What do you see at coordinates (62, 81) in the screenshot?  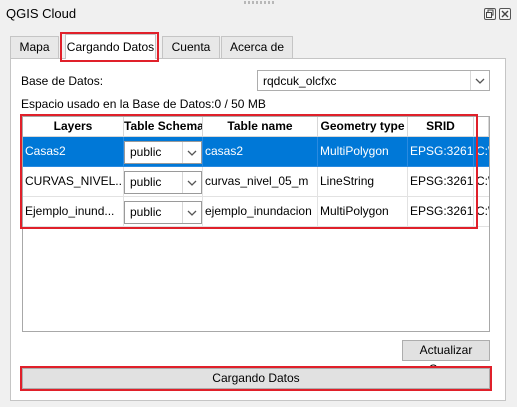 I see `database-label: Base de Datos:` at bounding box center [62, 81].